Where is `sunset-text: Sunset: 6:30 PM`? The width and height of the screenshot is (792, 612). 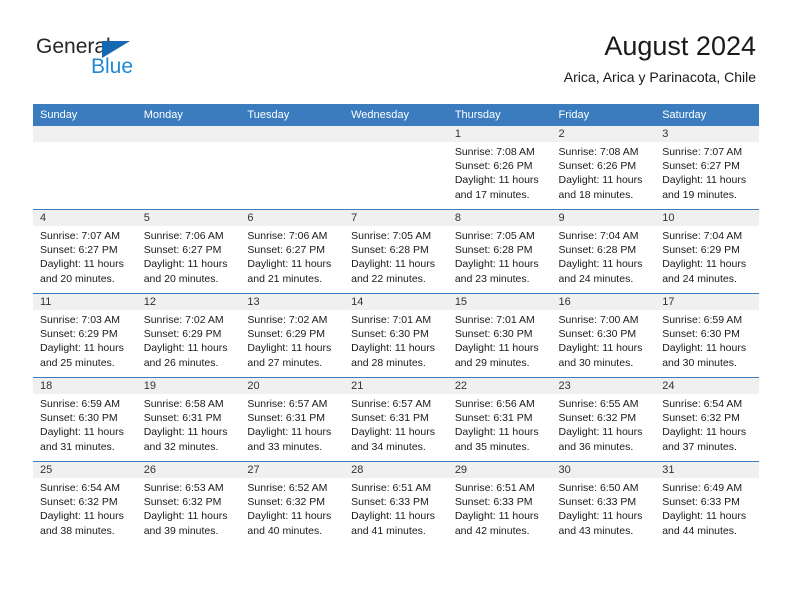
sunset-text: Sunset: 6:30 PM is located at coordinates (701, 334).